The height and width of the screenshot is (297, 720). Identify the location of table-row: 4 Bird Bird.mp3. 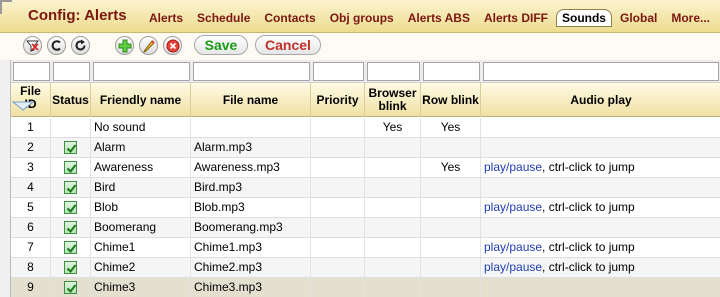
(365, 188).